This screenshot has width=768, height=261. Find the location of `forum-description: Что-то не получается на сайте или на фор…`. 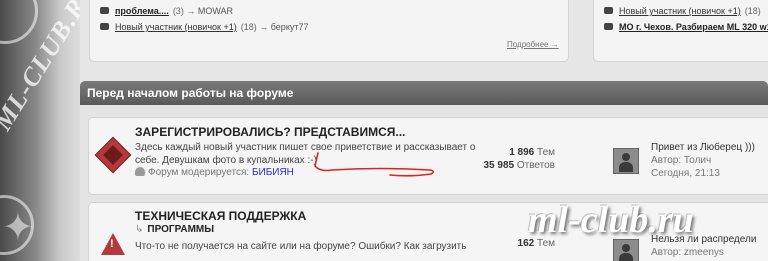

forum-description: Что-то не получается на сайте или на фор… is located at coordinates (300, 246).